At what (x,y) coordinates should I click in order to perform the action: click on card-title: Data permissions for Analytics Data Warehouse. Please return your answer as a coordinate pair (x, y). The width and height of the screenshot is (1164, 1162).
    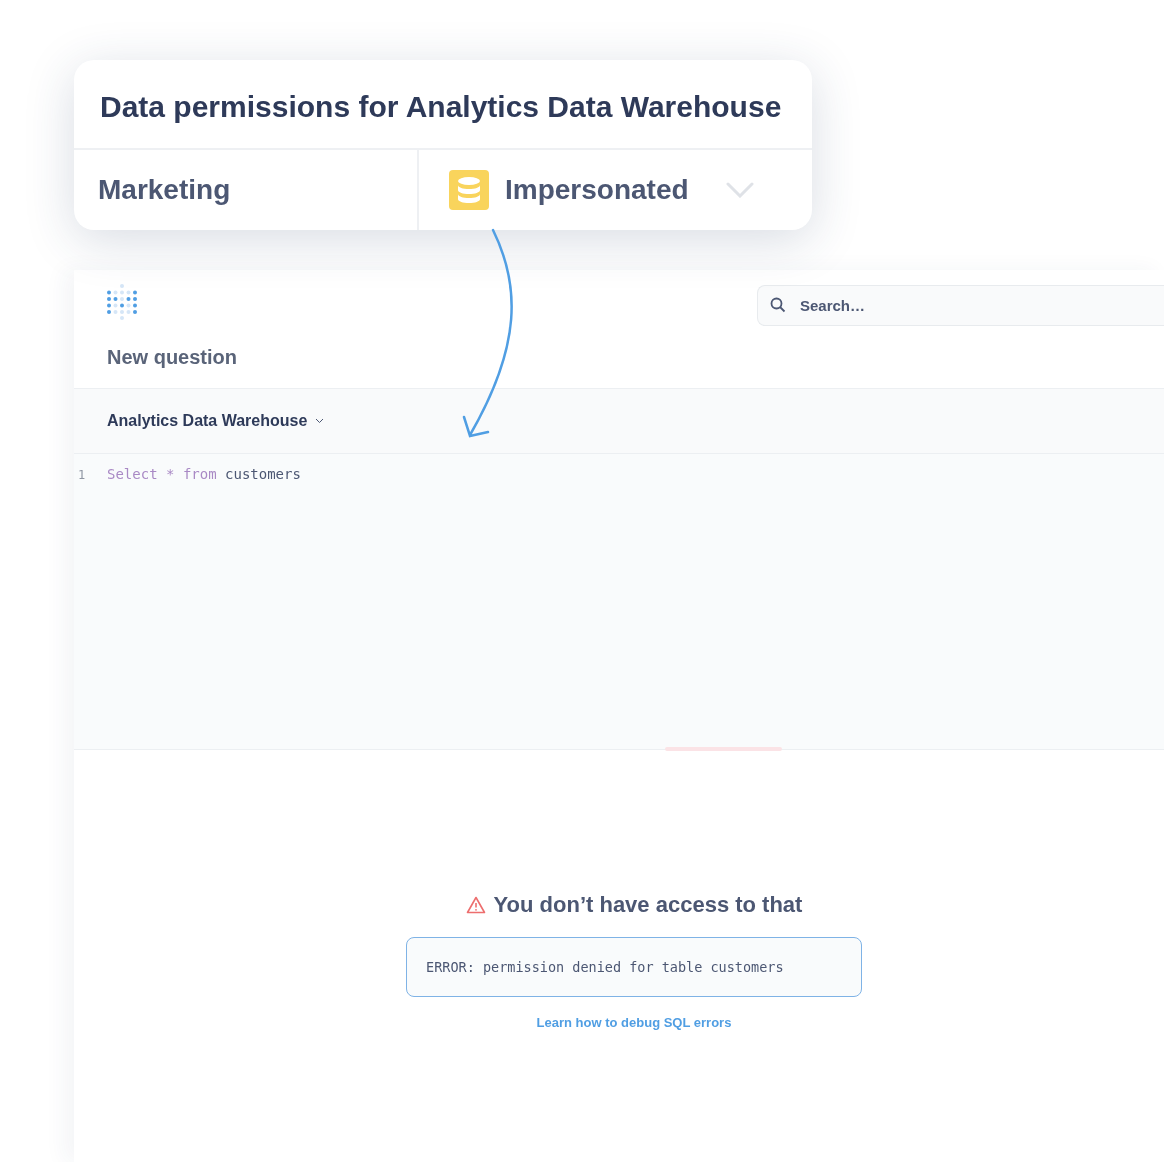
    Looking at the image, I should click on (441, 106).